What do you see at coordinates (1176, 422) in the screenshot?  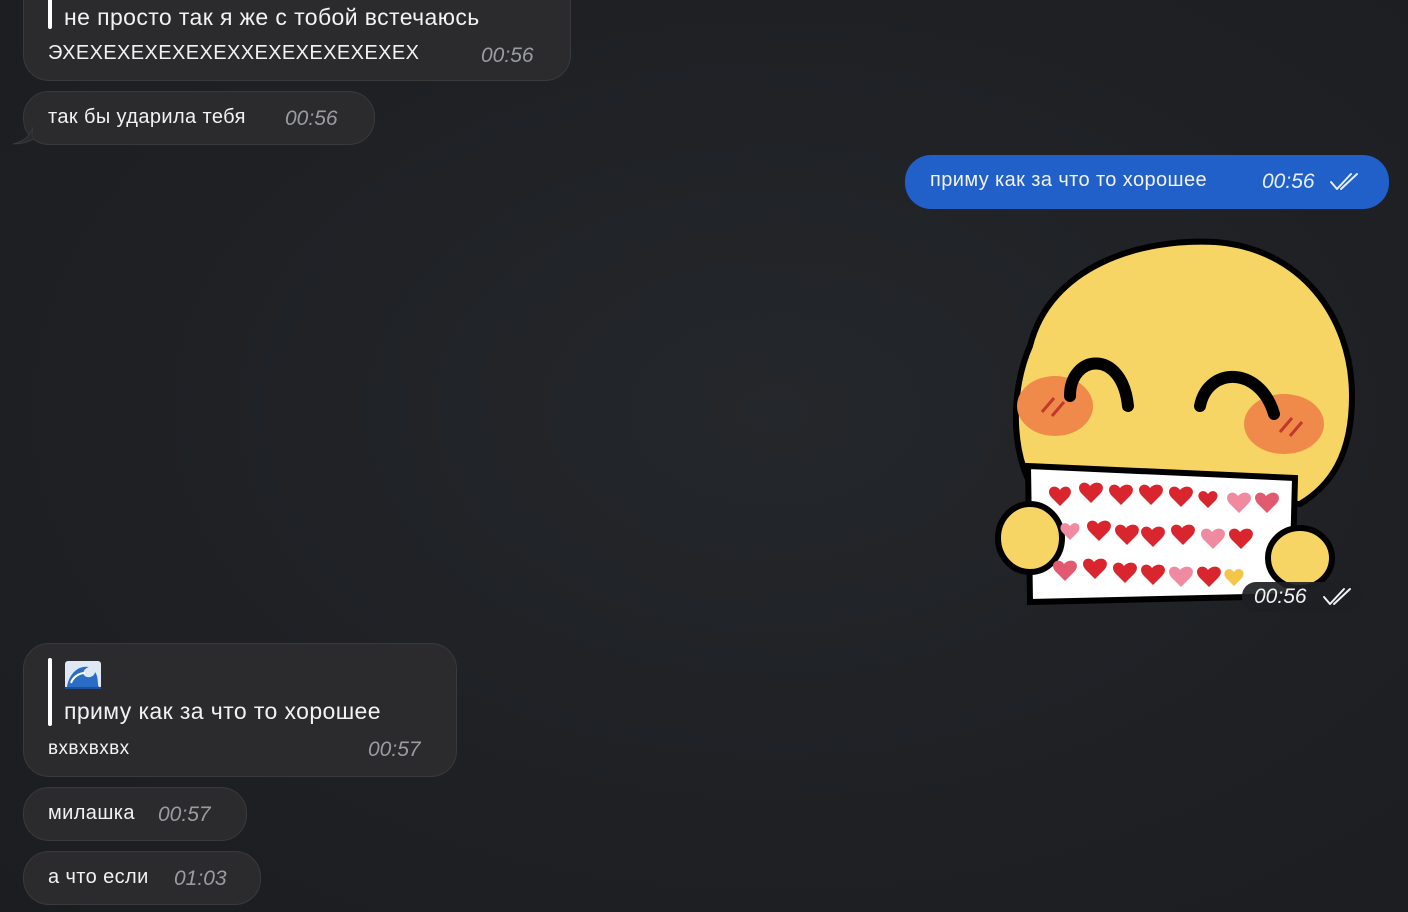 I see `blushing-smiley-holding-hearts-sign` at bounding box center [1176, 422].